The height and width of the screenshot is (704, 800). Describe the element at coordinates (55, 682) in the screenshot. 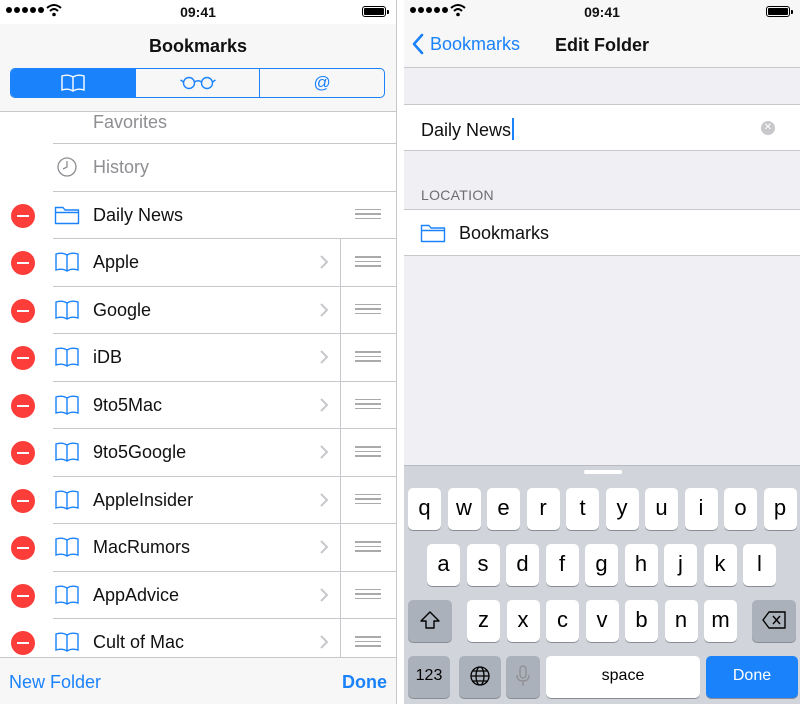

I see `new-folder-button: New Folder` at that location.